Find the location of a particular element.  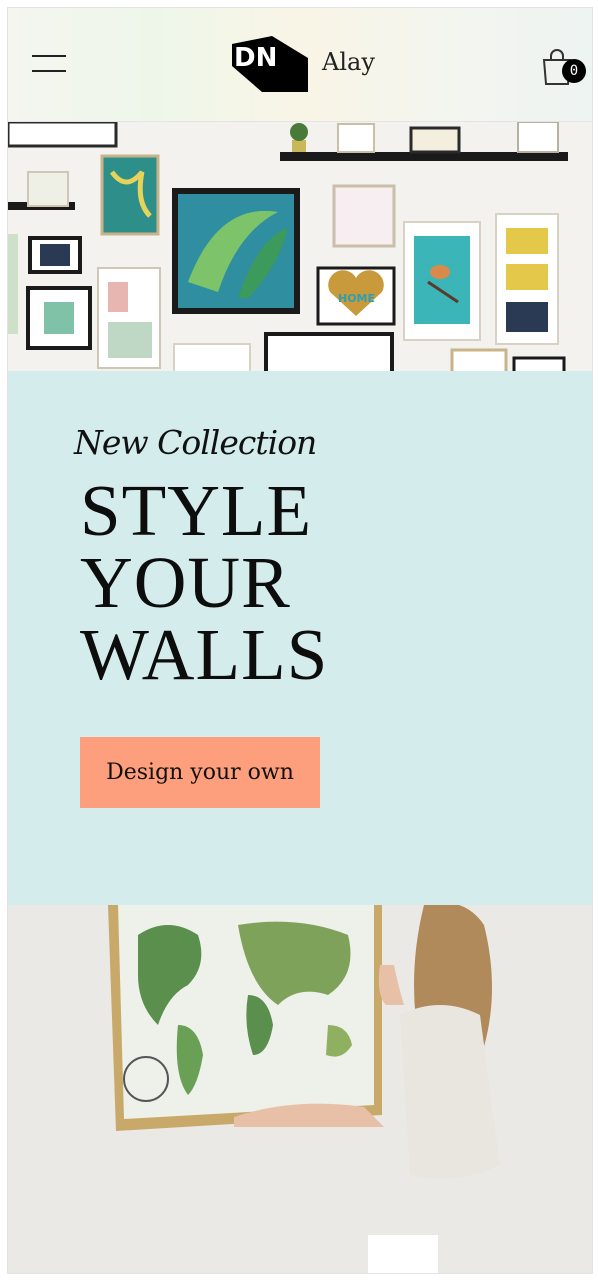

design-your-own-button: Design your own is located at coordinates (200, 772).